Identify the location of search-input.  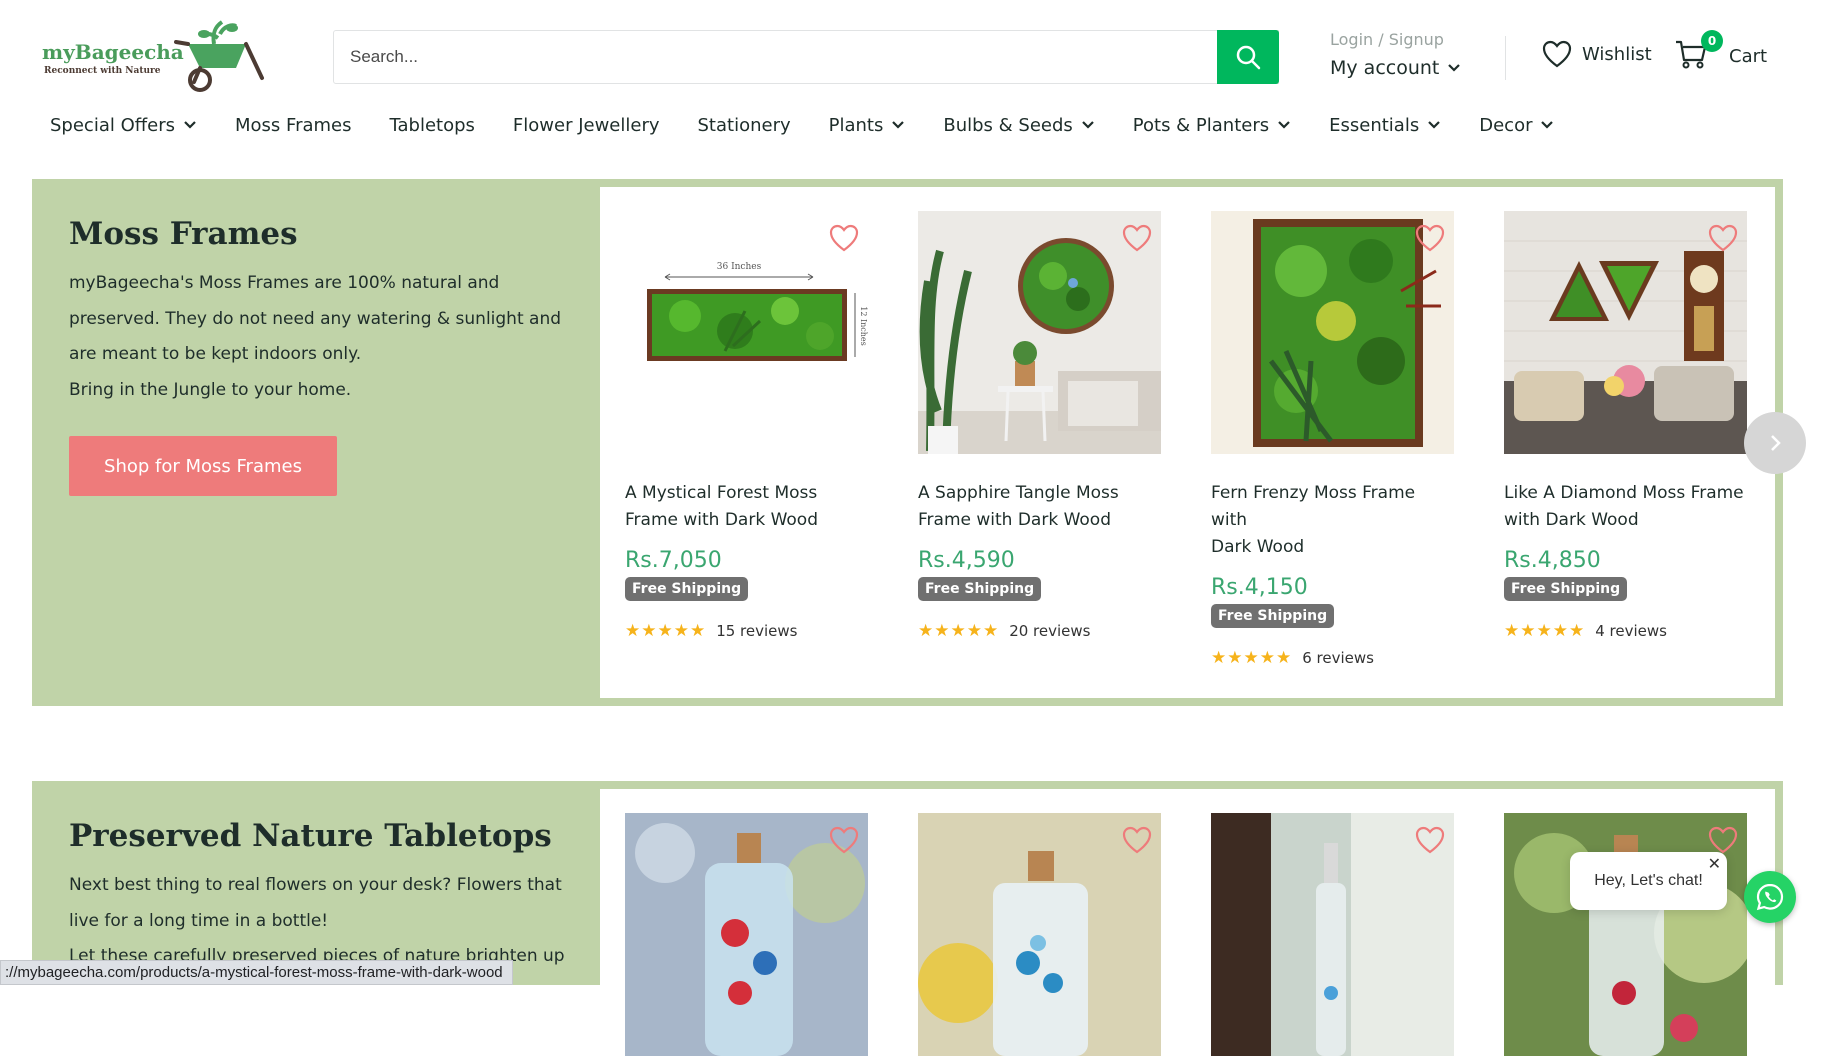
(806, 57).